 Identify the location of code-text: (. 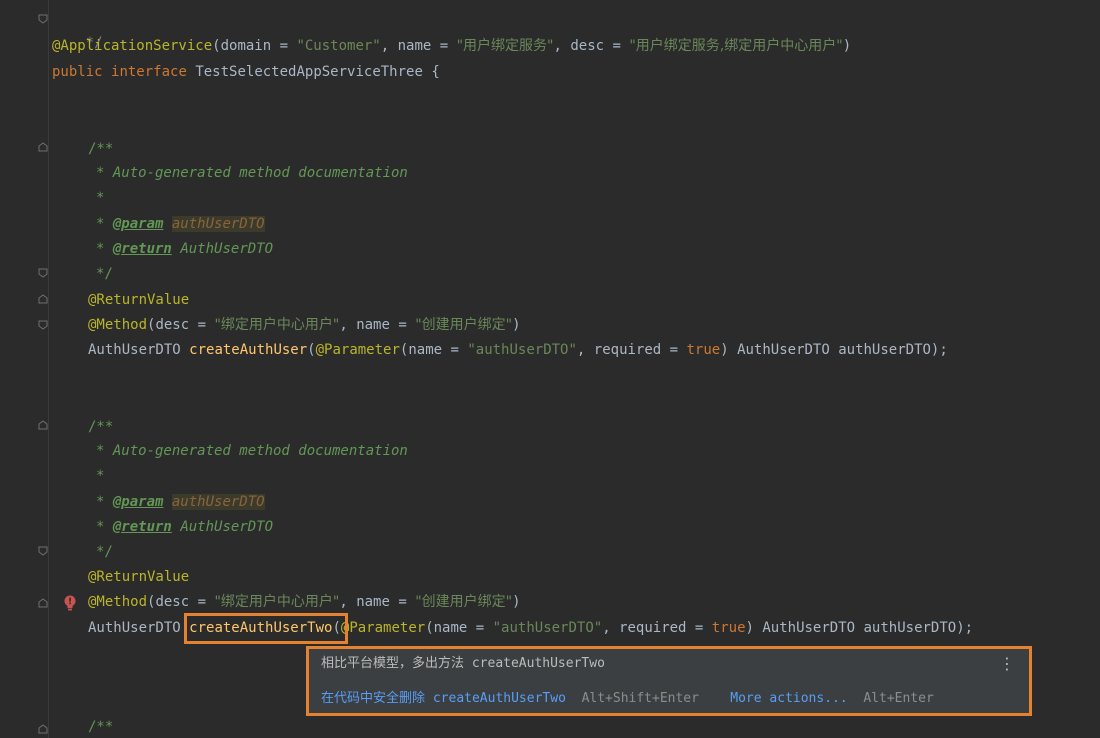
(311, 350).